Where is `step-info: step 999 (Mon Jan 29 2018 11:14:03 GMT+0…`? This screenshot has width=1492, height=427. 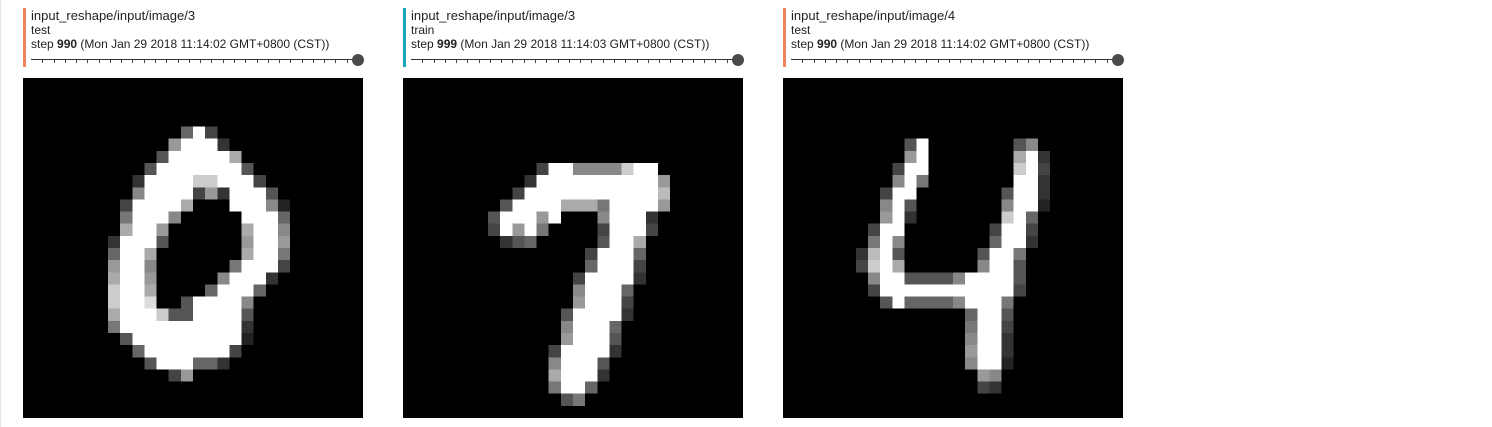 step-info: step 999 (Mon Jan 29 2018 11:14:03 GMT+0… is located at coordinates (579, 44).